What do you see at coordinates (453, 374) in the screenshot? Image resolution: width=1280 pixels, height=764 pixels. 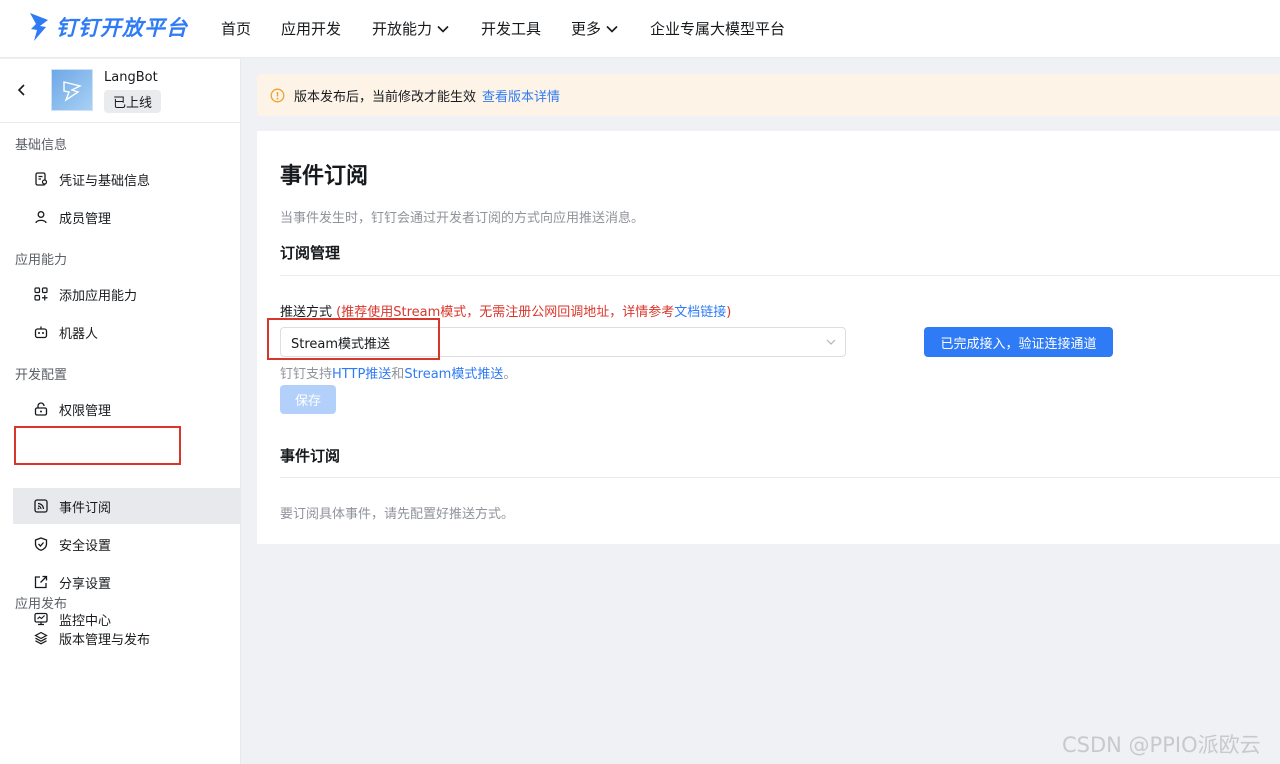 I see `stream-push-link: Stream模式推送` at bounding box center [453, 374].